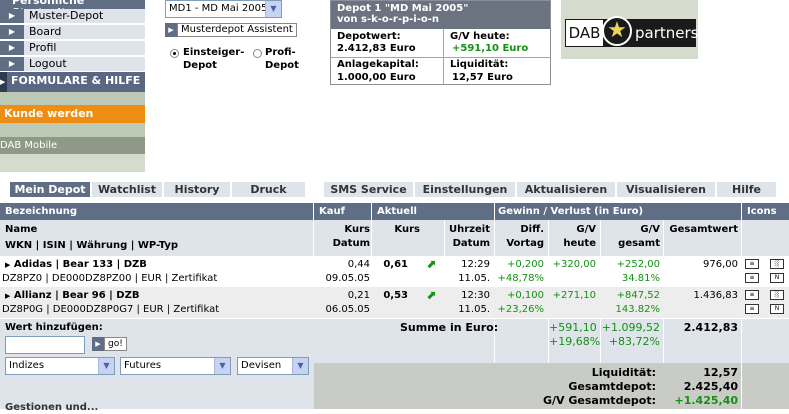 This screenshot has width=789, height=414. Describe the element at coordinates (72, 296) in the screenshot. I see `row-name: ▶ Allianz | Bear 96 | DZB` at that location.